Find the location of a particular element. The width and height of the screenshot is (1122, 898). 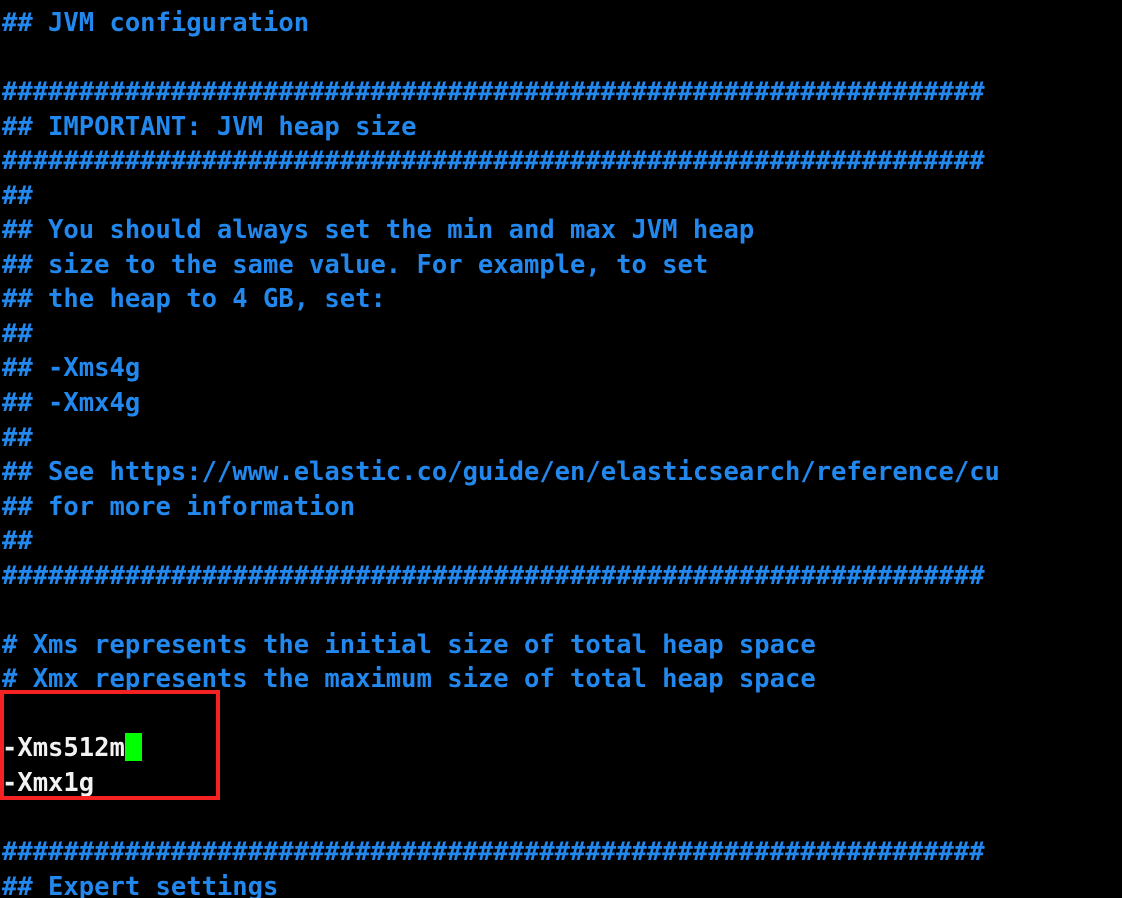

terminal-line: ## for more information is located at coordinates (179, 506).